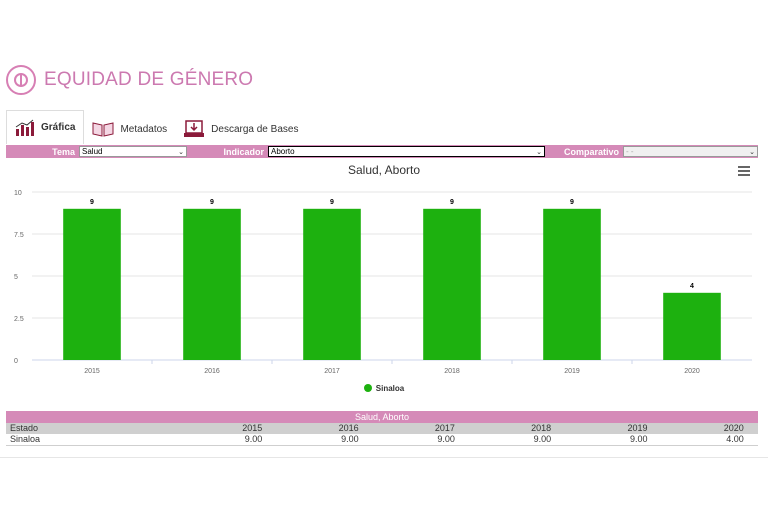 This screenshot has width=768, height=512. What do you see at coordinates (16, 277) in the screenshot?
I see `y-tick-label: 5` at bounding box center [16, 277].